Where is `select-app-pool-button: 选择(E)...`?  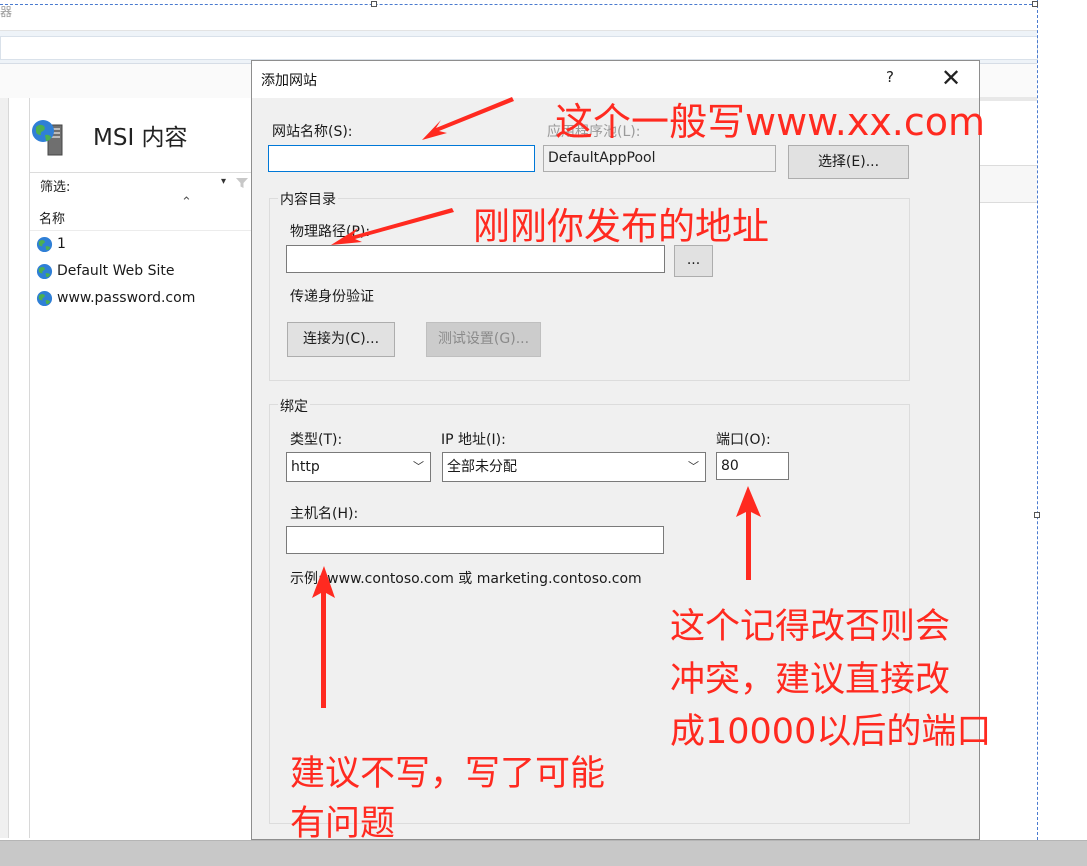 select-app-pool-button: 选择(E)... is located at coordinates (848, 162).